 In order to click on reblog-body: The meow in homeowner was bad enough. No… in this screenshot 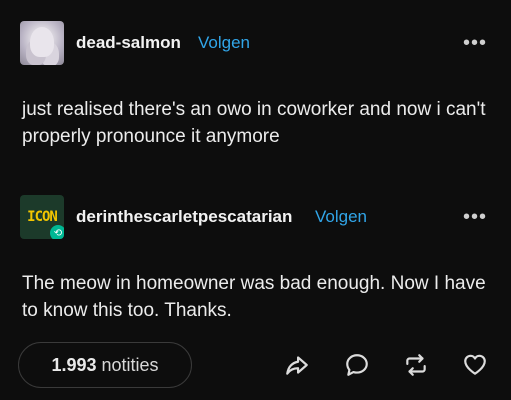, I will do `click(254, 297)`.